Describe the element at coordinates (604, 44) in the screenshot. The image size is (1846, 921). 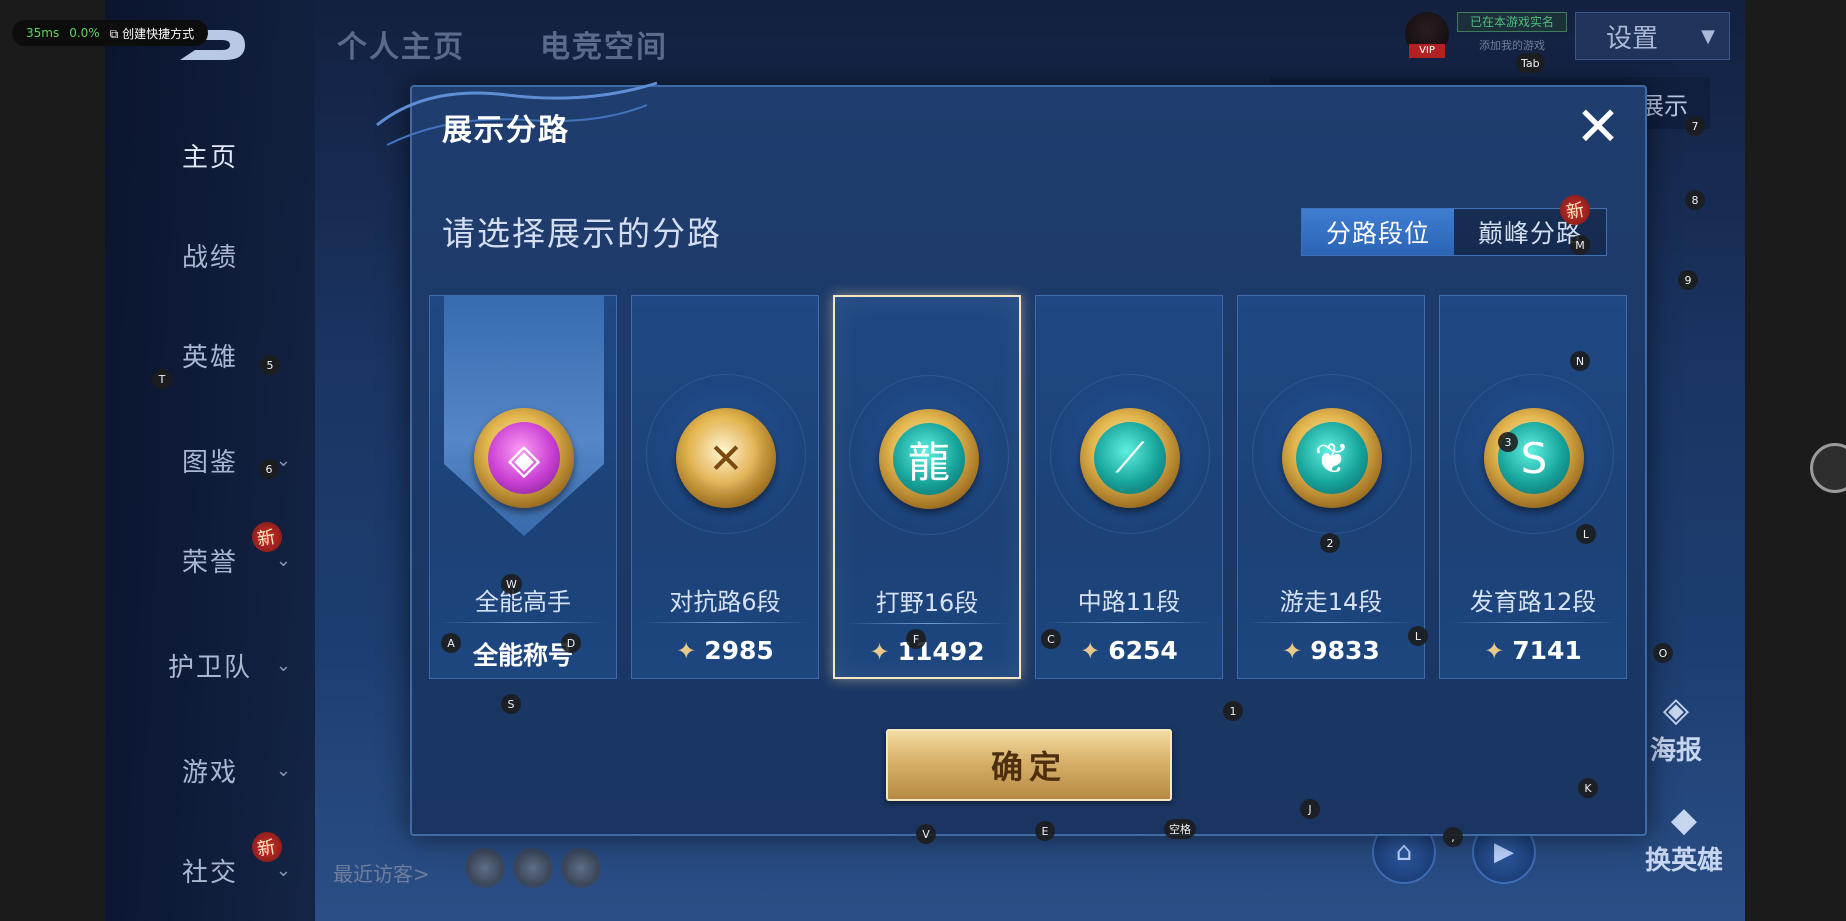
I see `tab-esports-space: 电竞空间` at that location.